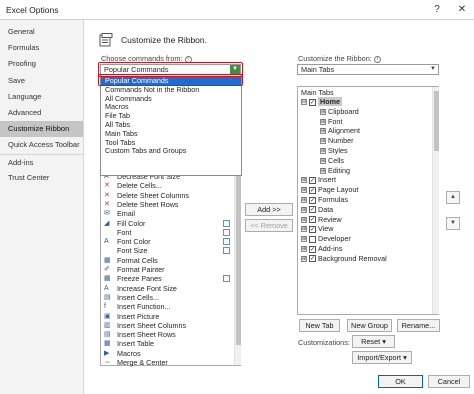 This screenshot has width=474, height=394. I want to click on command-item: ▥ Insert Sheet Columns, so click(170, 325).